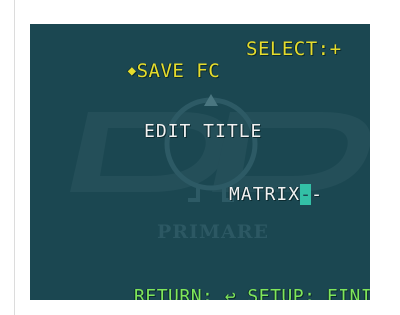  What do you see at coordinates (132, 71) in the screenshot?
I see `diamond-icon: ◆` at bounding box center [132, 71].